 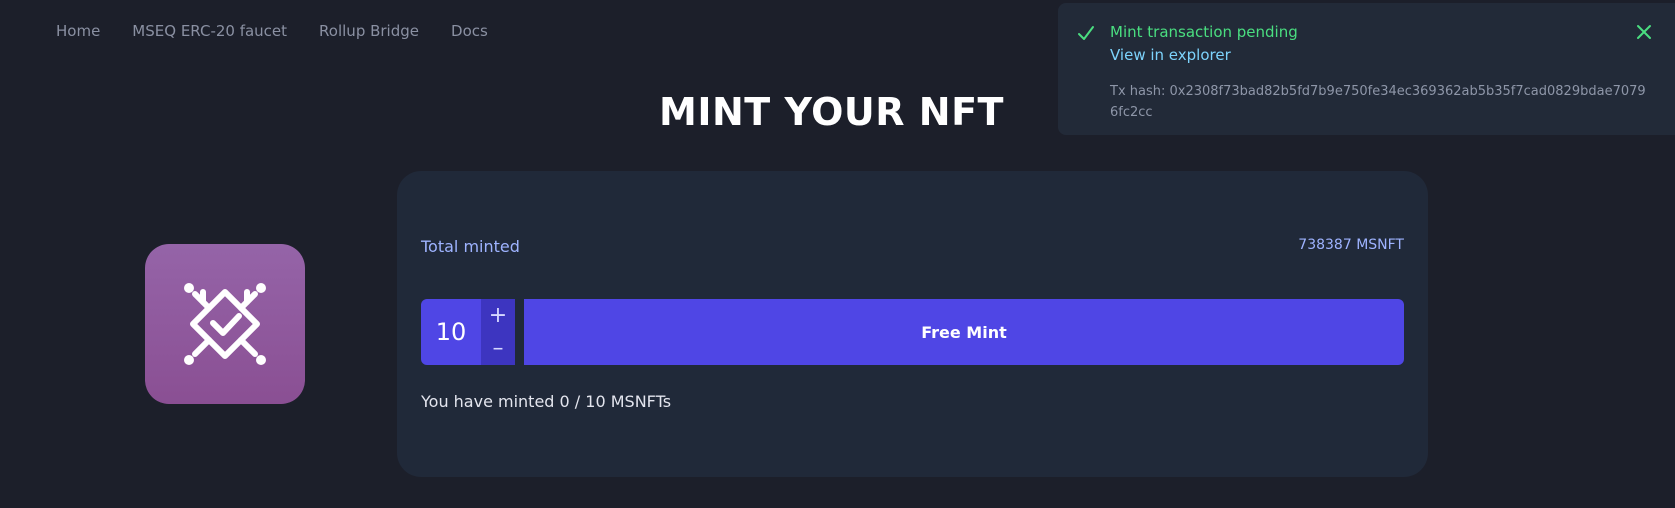 I want to click on nav-docs: Docs, so click(x=469, y=31).